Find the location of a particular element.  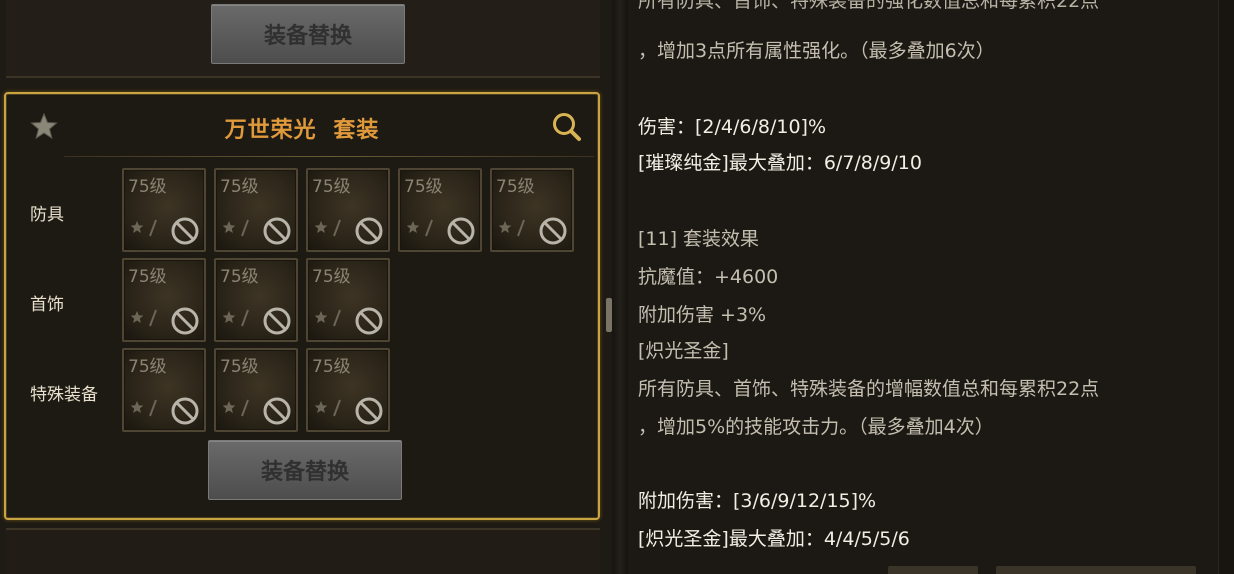

search-icon is located at coordinates (567, 127).